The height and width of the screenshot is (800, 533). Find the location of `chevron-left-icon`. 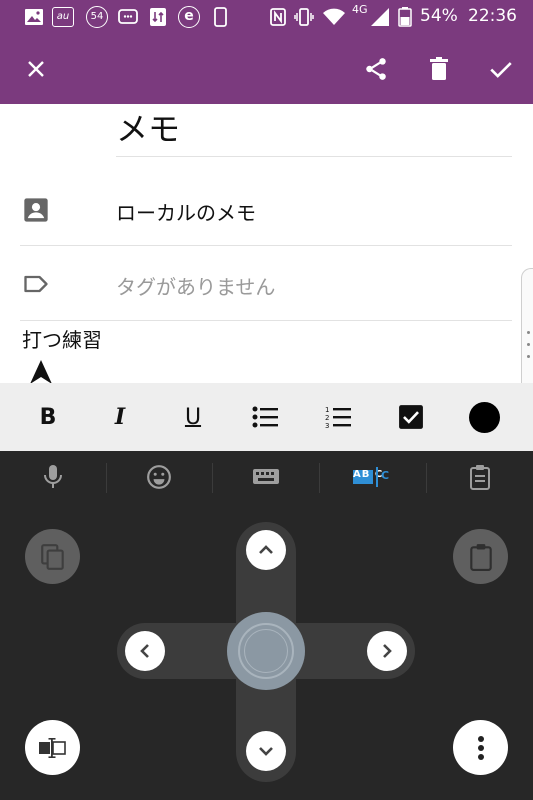

chevron-left-icon is located at coordinates (144, 651).